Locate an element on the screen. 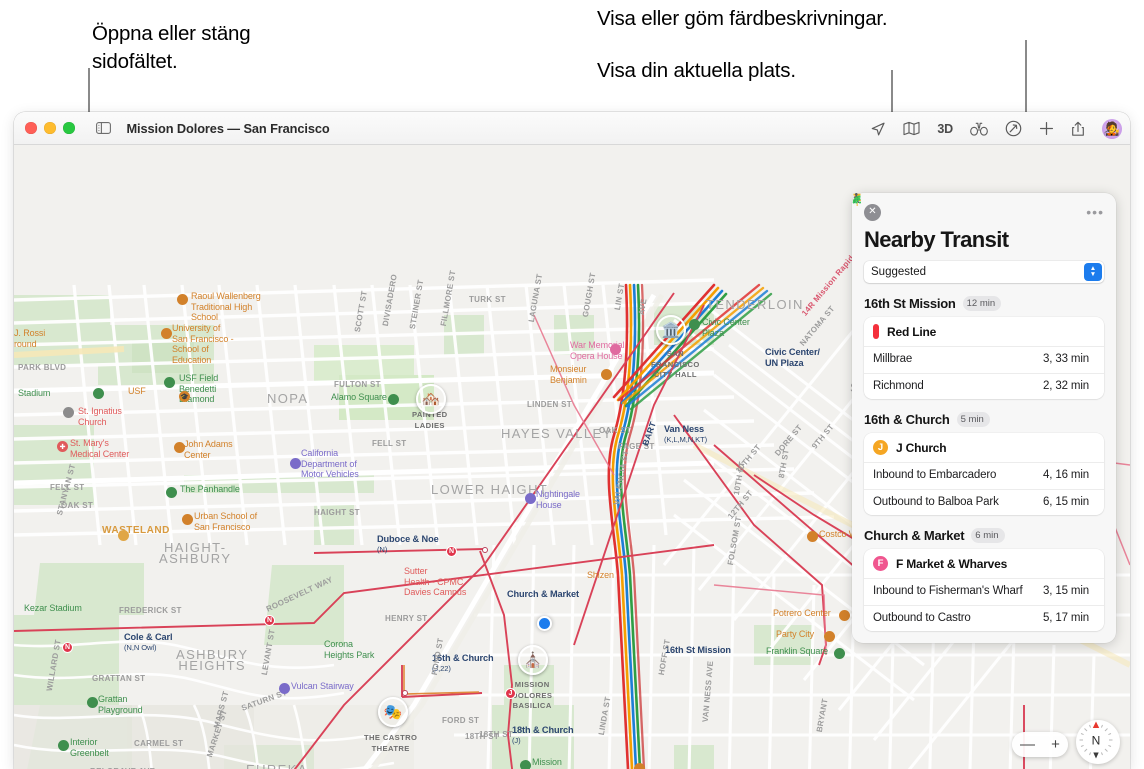 The width and height of the screenshot is (1144, 769). transit-route-header: Red Line is located at coordinates (978, 269).